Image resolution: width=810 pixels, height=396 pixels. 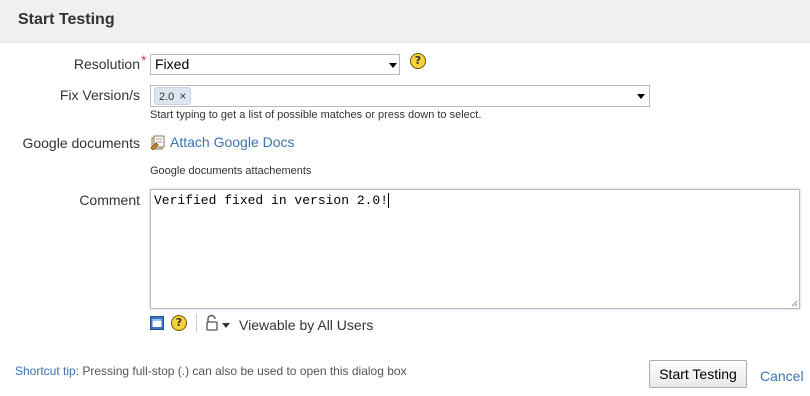 What do you see at coordinates (66, 19) in the screenshot?
I see `dialog-title: Start Testing` at bounding box center [66, 19].